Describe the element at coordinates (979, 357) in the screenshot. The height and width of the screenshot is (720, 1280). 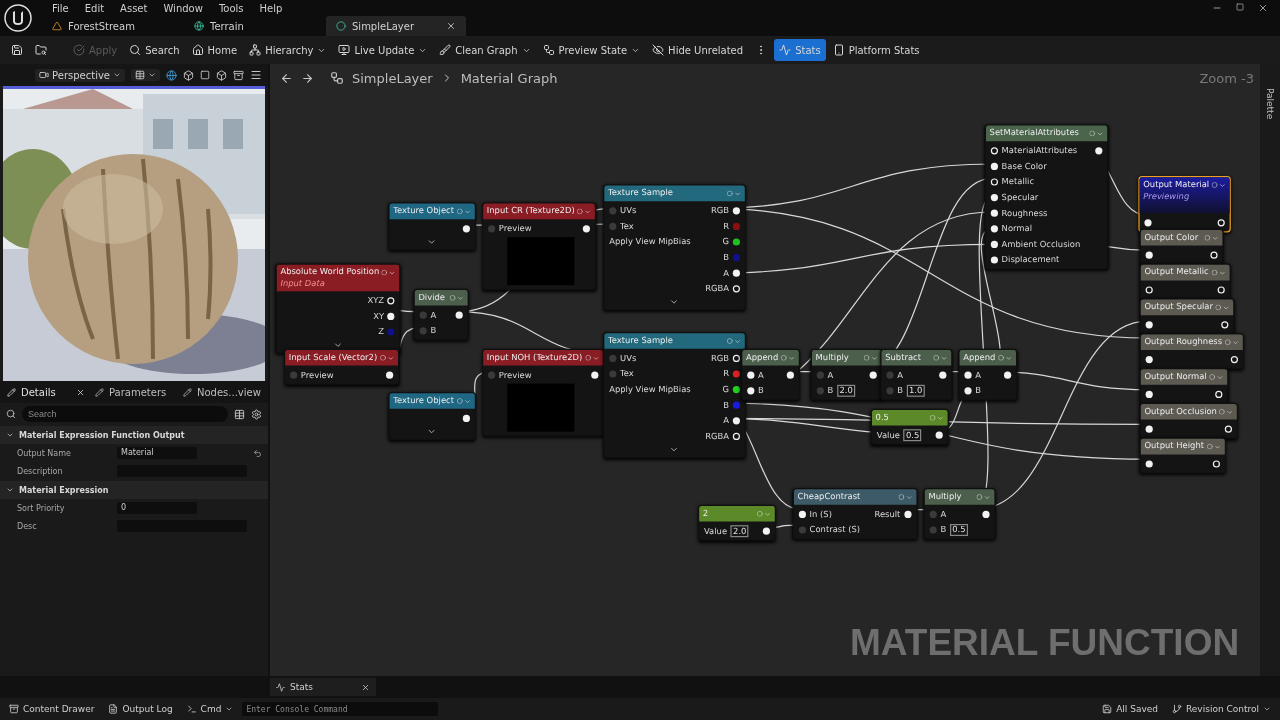
I see `node-title: Append` at that location.